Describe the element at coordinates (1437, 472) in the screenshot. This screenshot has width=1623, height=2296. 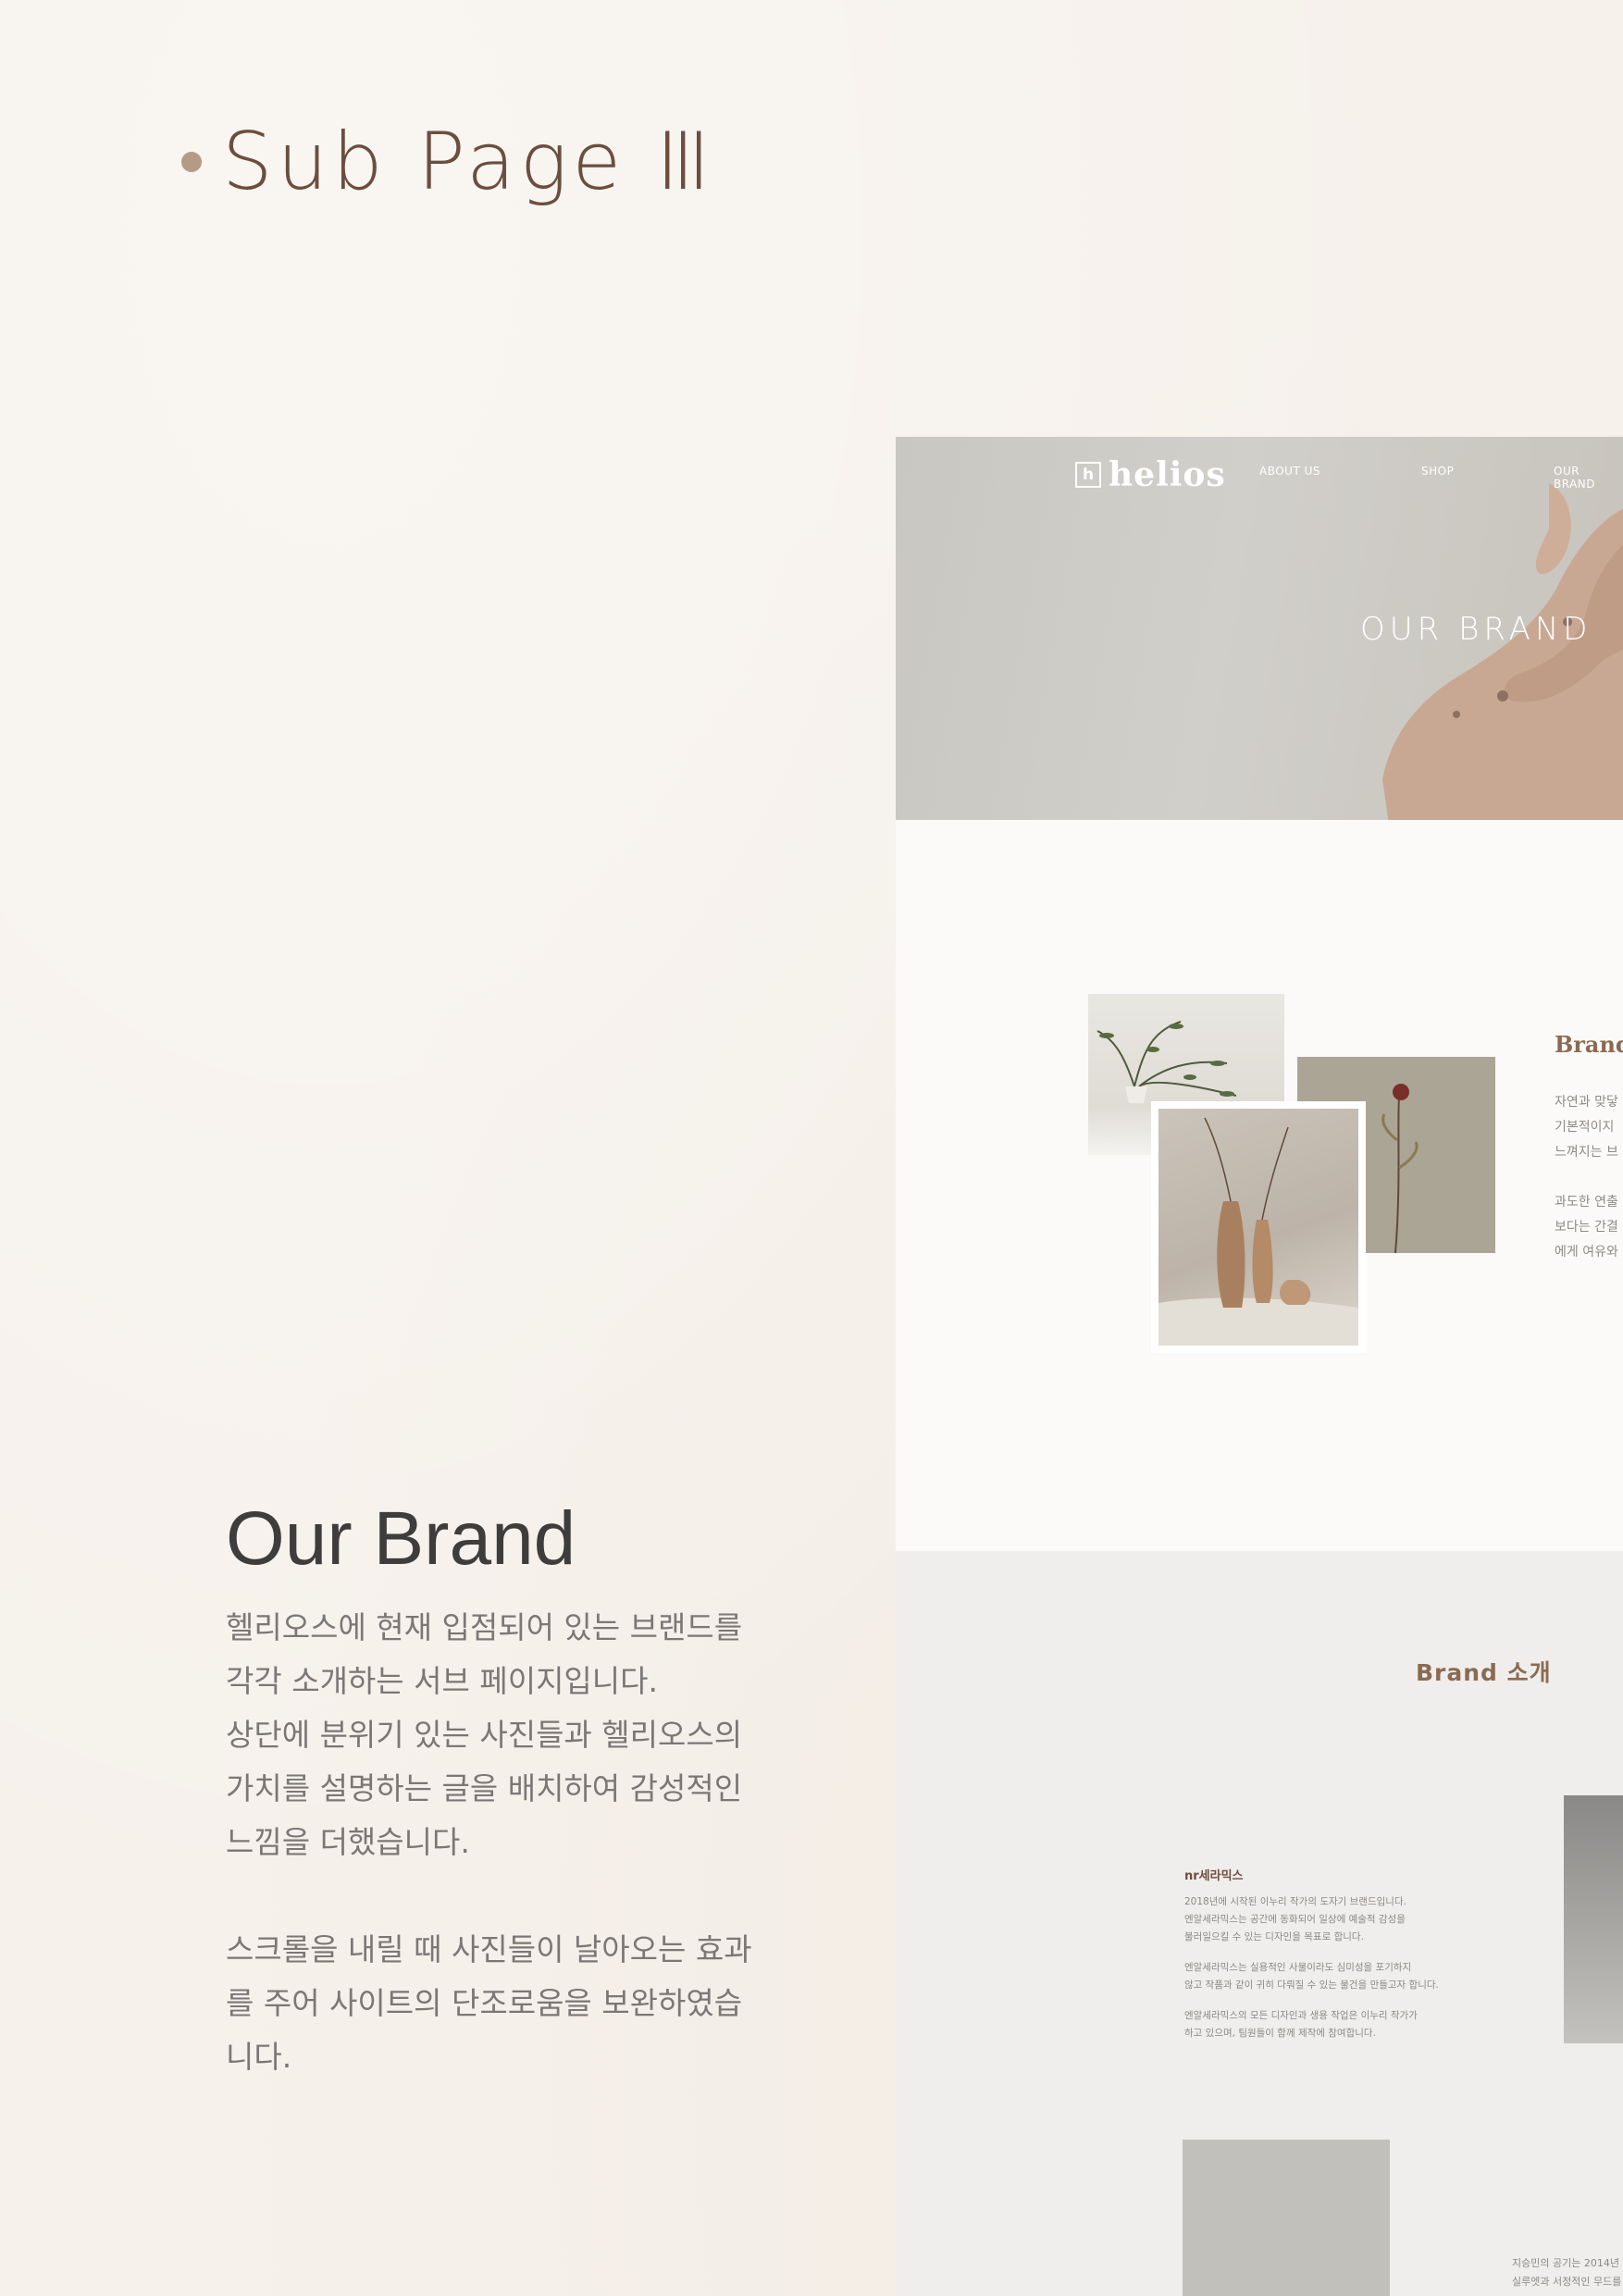
I see `nav-shop: SHOP` at that location.